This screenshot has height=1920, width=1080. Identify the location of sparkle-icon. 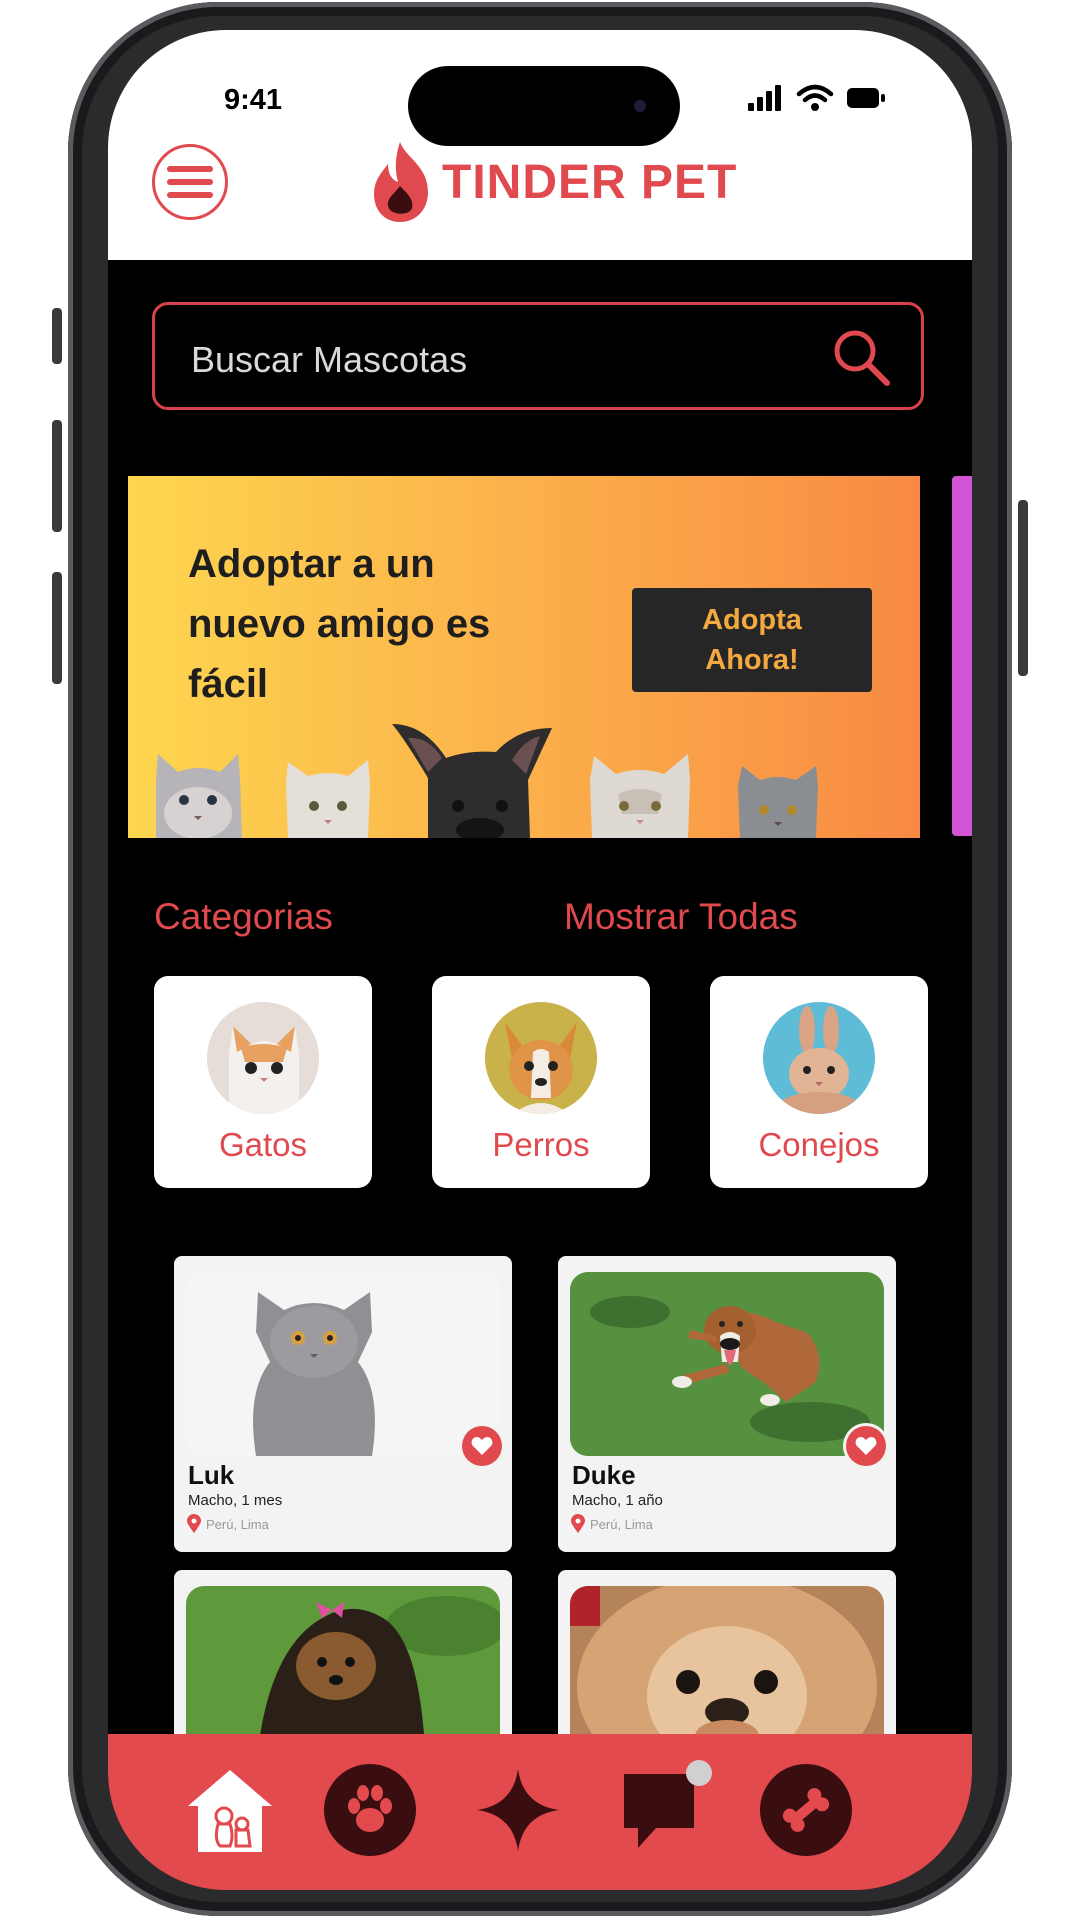
(518, 1810).